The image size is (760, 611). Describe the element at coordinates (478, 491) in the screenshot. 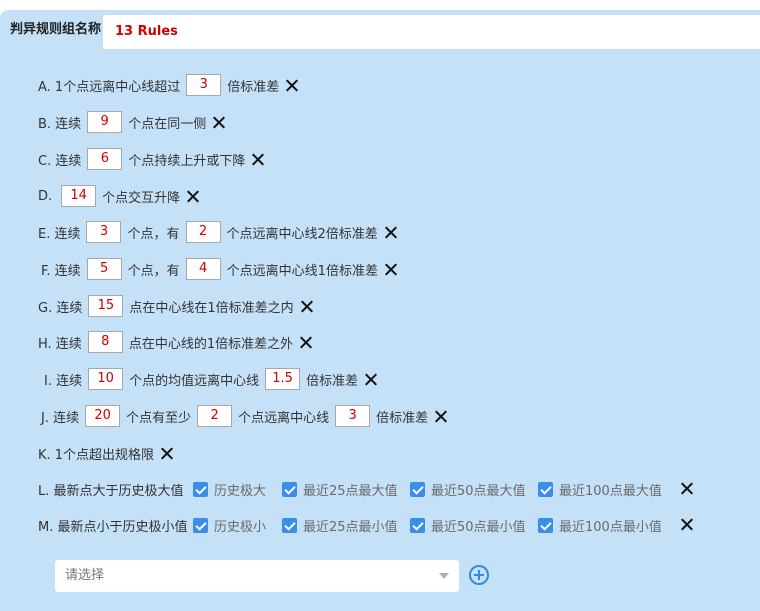

I see `rule-l-option-3-label: 最近50点最大值` at that location.